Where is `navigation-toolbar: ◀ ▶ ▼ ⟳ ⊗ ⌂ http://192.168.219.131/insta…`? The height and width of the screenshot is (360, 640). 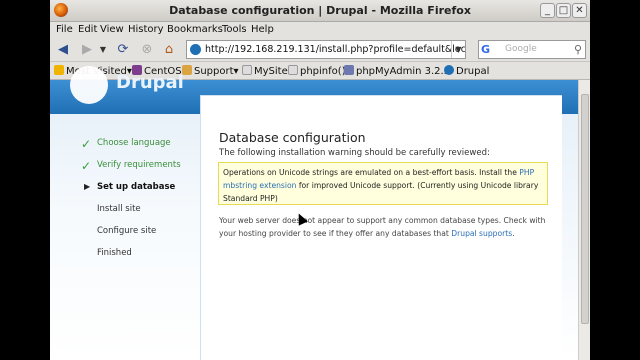
navigation-toolbar: ◀ ▶ ▼ ⟳ ⊗ ⌂ http://192.168.219.131/insta… is located at coordinates (320, 50).